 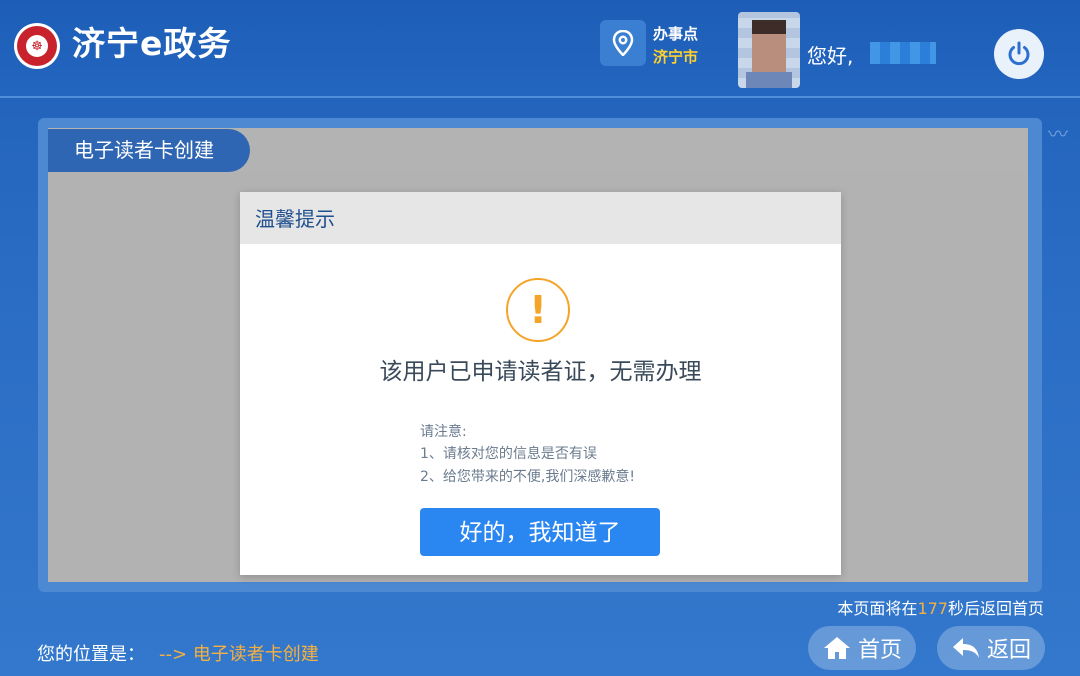 I want to click on acknowledge-button: 好的，我知道了, so click(x=540, y=532).